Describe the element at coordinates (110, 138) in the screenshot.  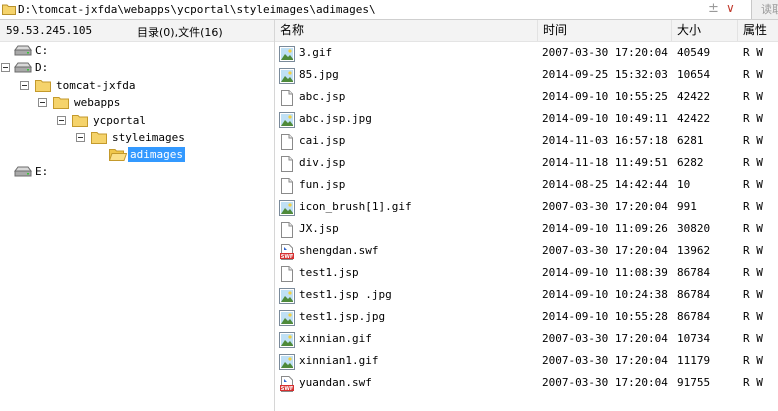
I see `tree-node-styleimages: styleimages` at that location.